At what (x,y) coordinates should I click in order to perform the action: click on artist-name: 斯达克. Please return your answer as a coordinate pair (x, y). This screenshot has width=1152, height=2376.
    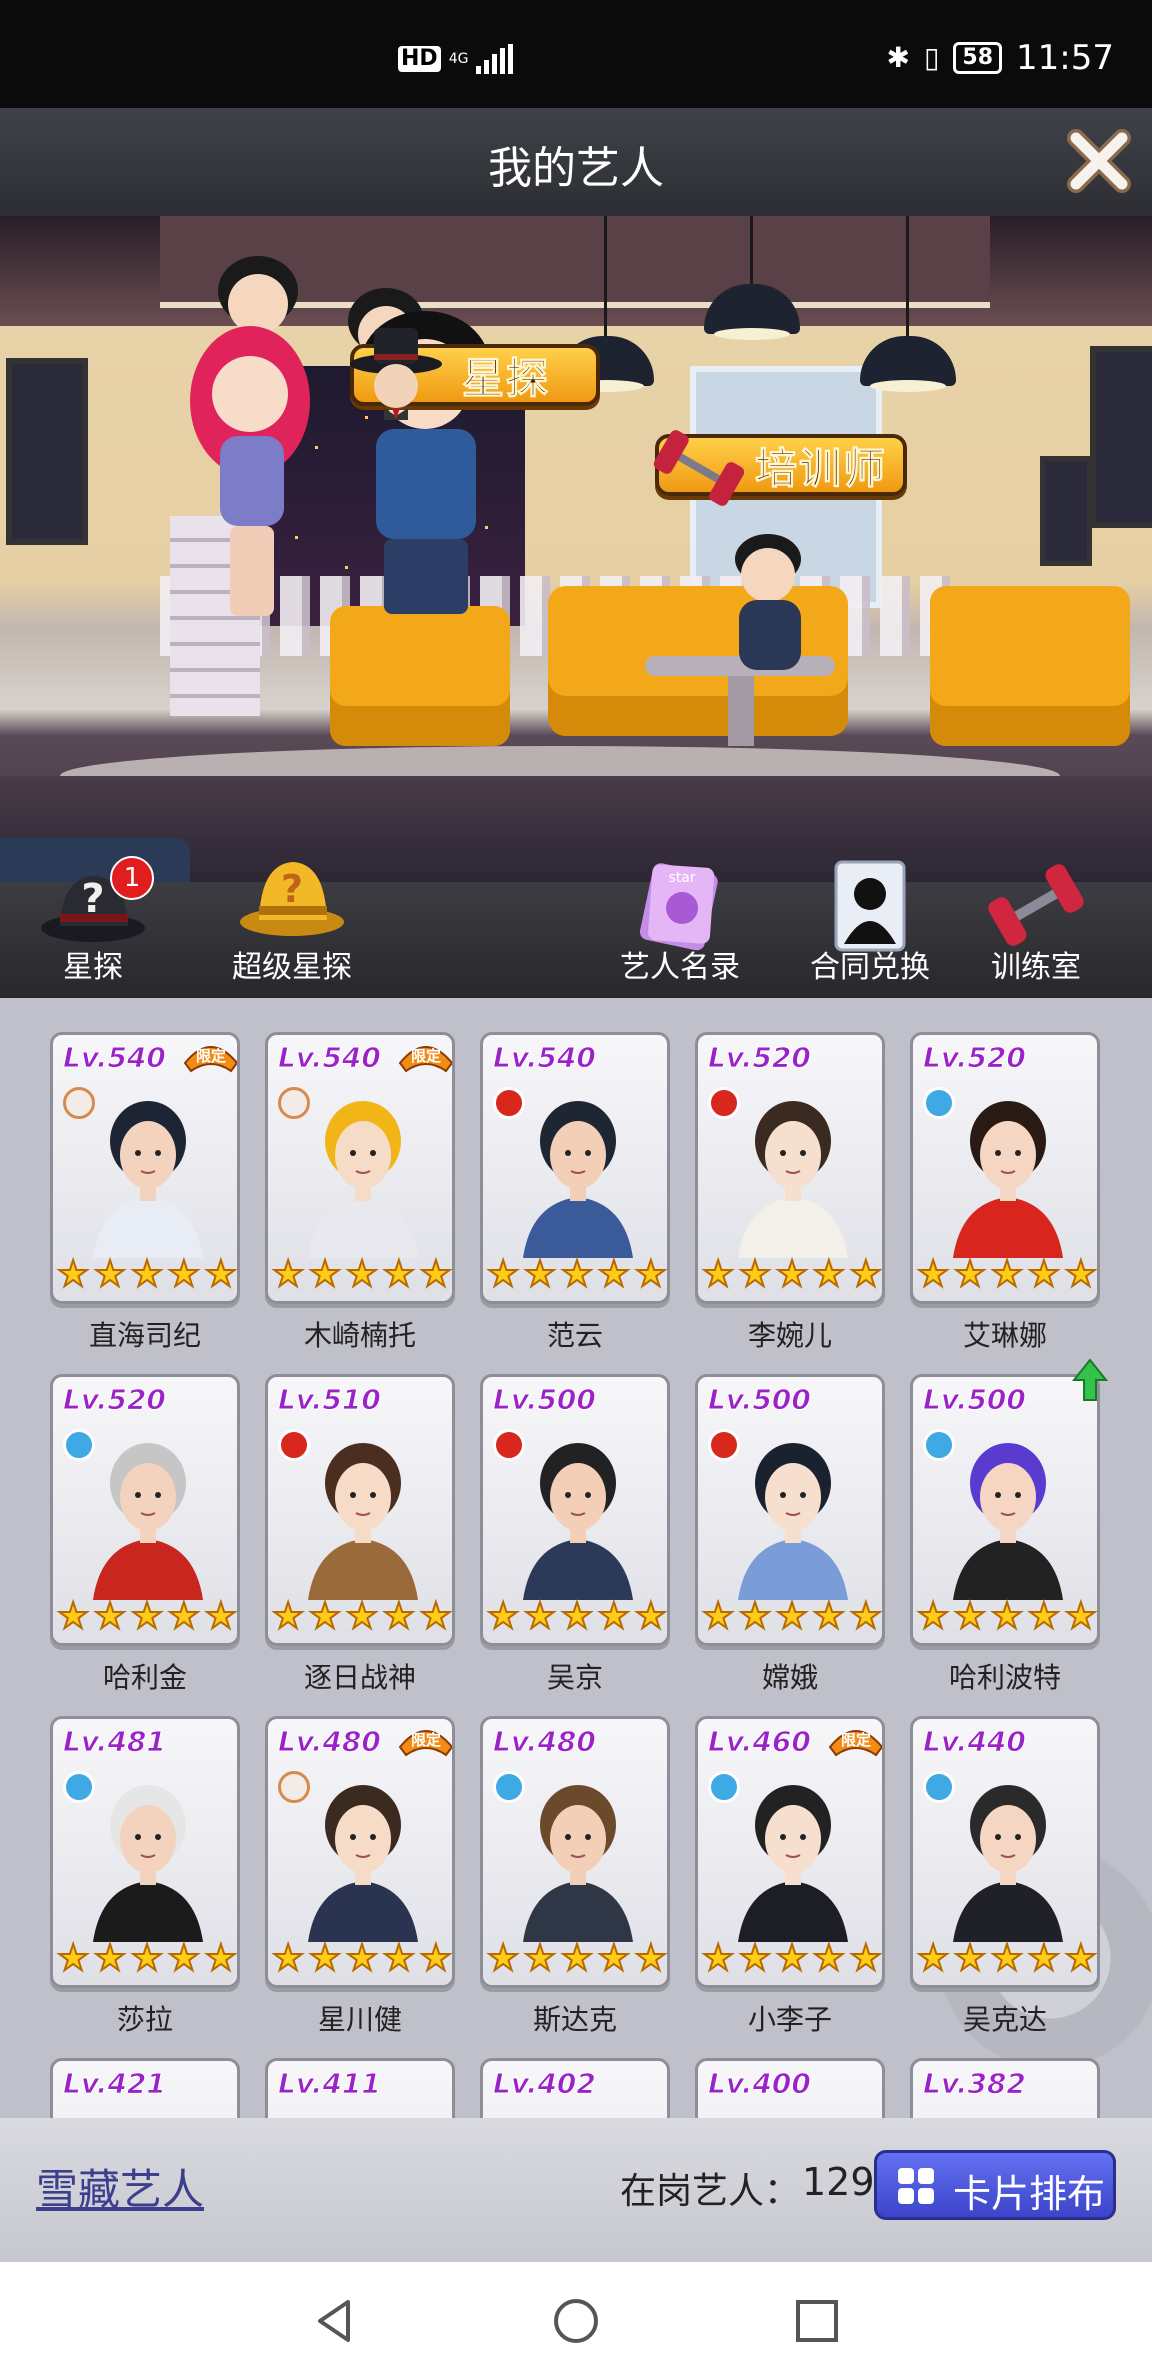
    Looking at the image, I should click on (574, 2019).